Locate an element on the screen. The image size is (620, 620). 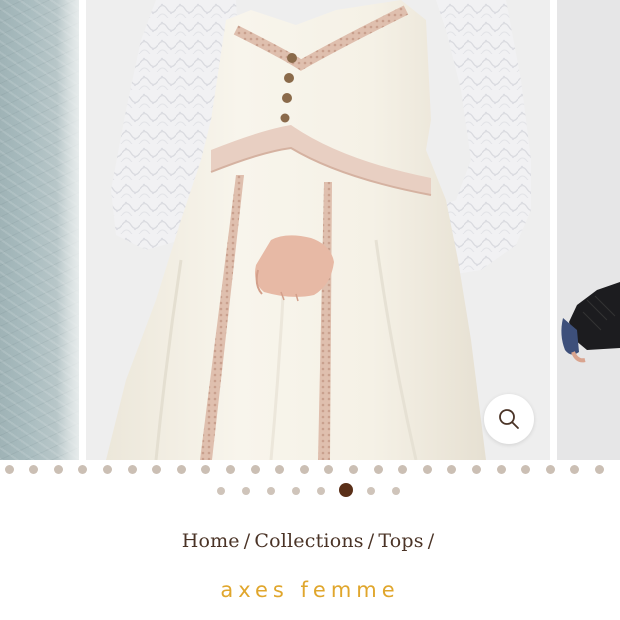
magnifier-icon is located at coordinates (509, 419).